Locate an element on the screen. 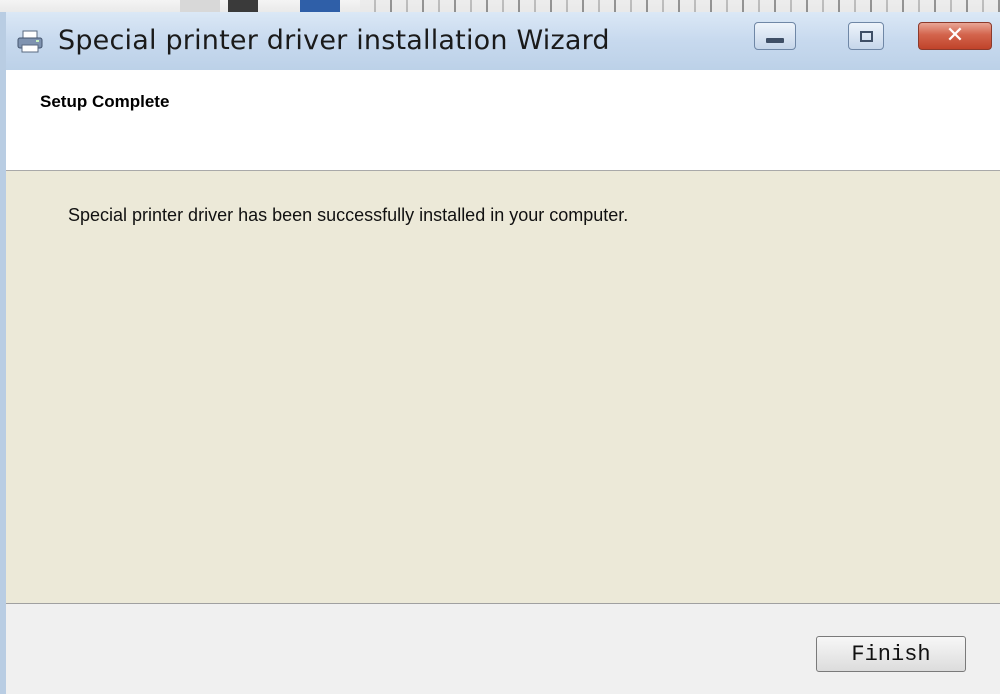 This screenshot has height=694, width=1000. maximize-button is located at coordinates (866, 36).